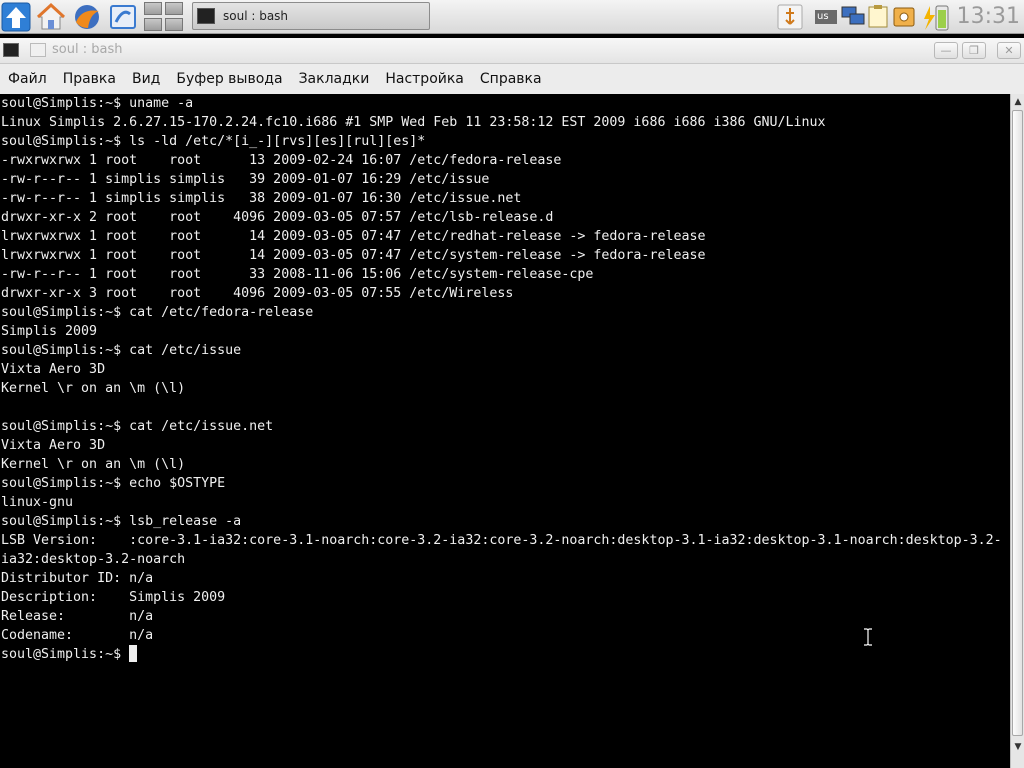  I want to click on terminal-line: soul@Simplis:~$ uname -a, so click(97, 103).